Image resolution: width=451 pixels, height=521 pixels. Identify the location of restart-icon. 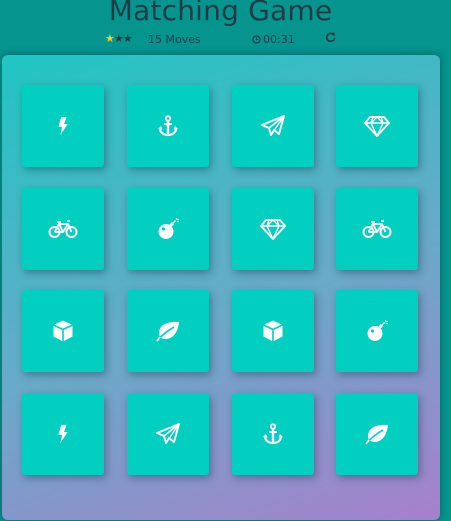
(330, 37).